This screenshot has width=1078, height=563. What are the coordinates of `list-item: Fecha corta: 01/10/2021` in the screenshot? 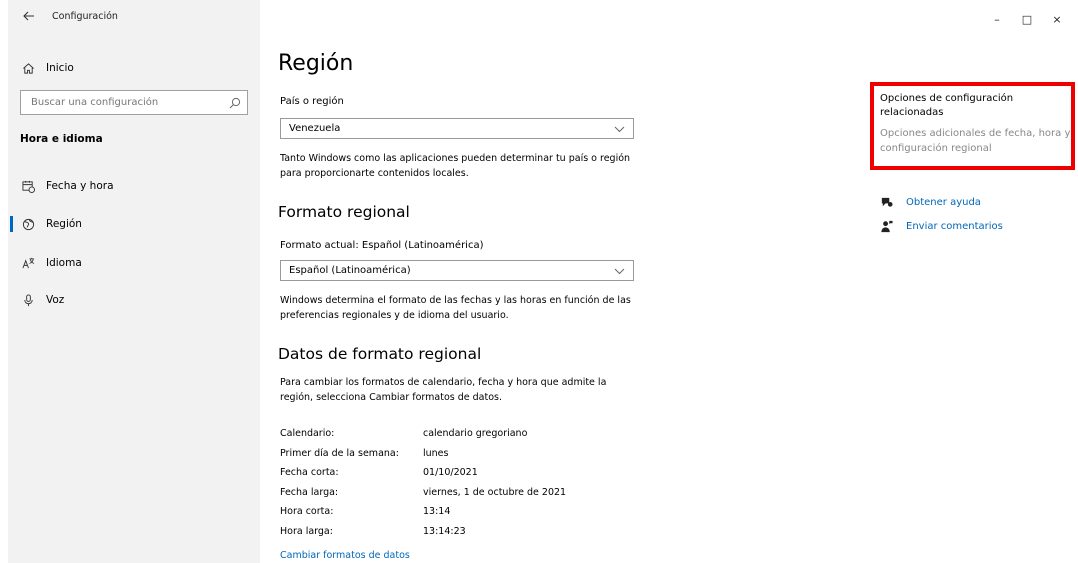 It's located at (423, 473).